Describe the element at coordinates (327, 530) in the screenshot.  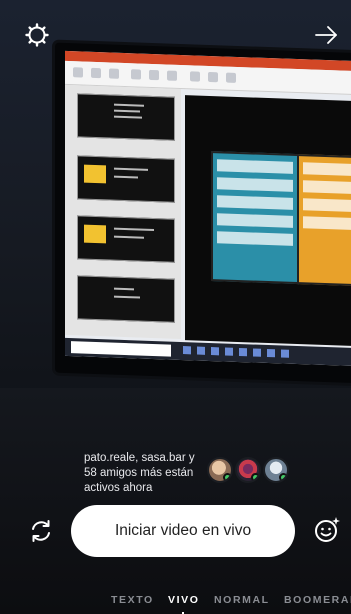
I see `face-effects-icon` at that location.